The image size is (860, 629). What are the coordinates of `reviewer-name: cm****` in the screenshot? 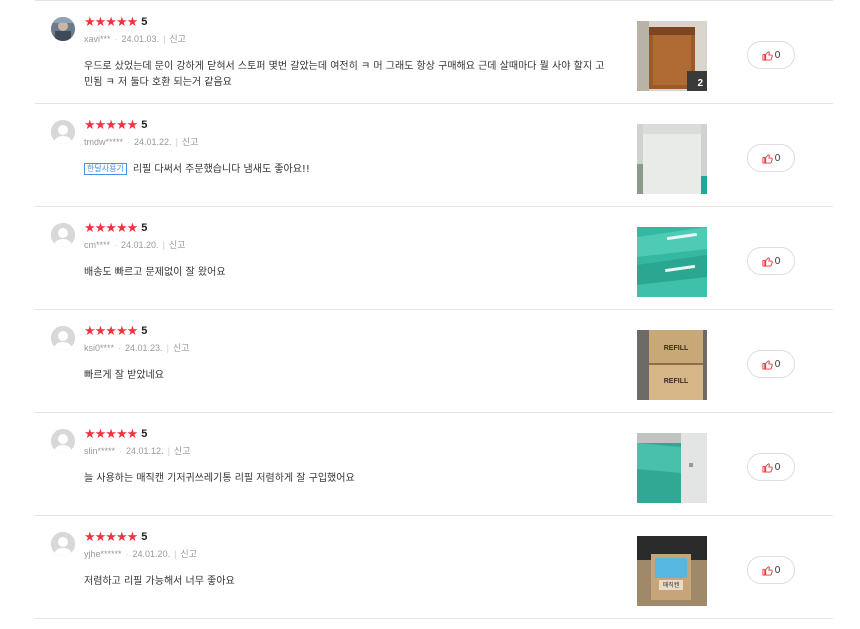 It's located at (97, 244).